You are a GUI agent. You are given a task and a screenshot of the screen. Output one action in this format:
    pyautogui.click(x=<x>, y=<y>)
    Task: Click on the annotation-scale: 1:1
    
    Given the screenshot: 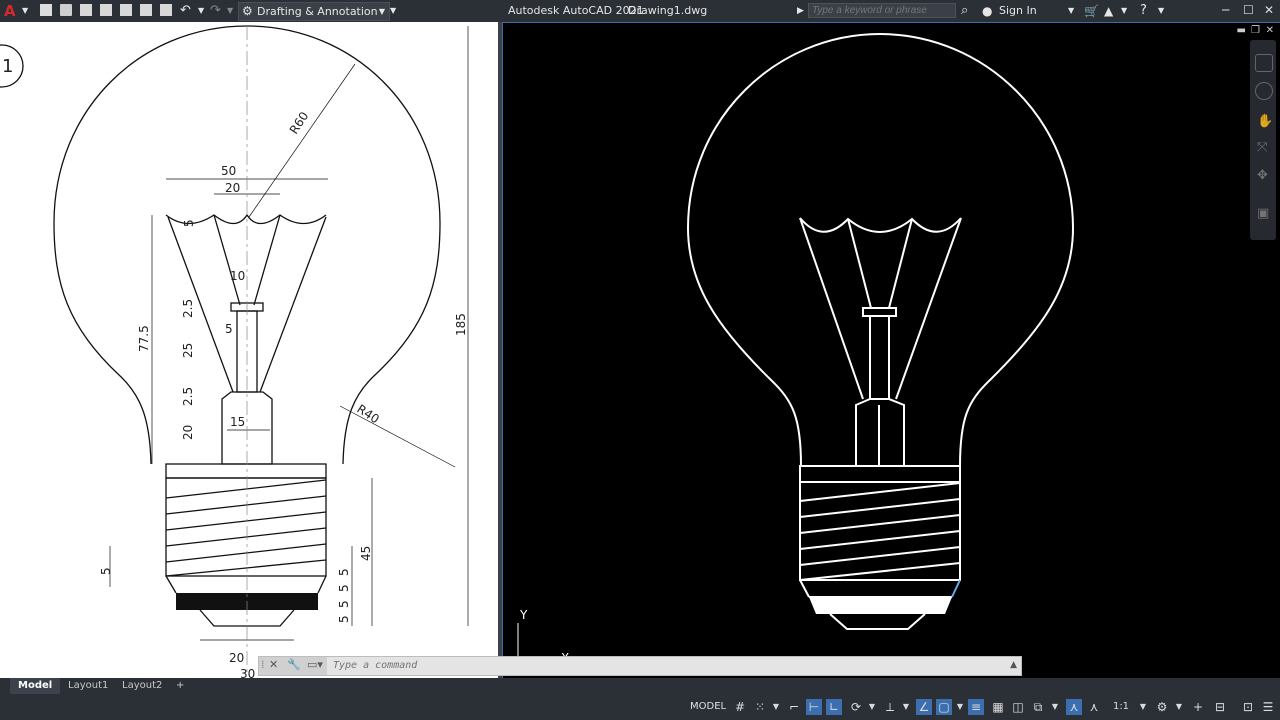 What is the action you would take?
    pyautogui.click(x=1121, y=707)
    